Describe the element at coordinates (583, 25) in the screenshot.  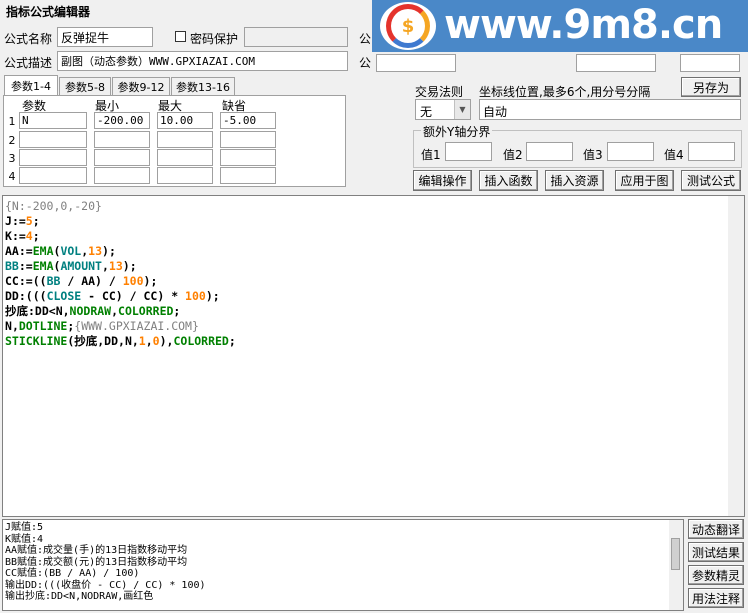
I see `watermark-site: www.9m8.cn` at that location.